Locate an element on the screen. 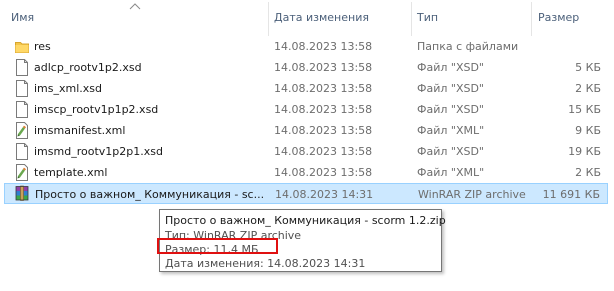 This screenshot has width=614, height=291. file-name: ims_xml.xsd is located at coordinates (68, 88).